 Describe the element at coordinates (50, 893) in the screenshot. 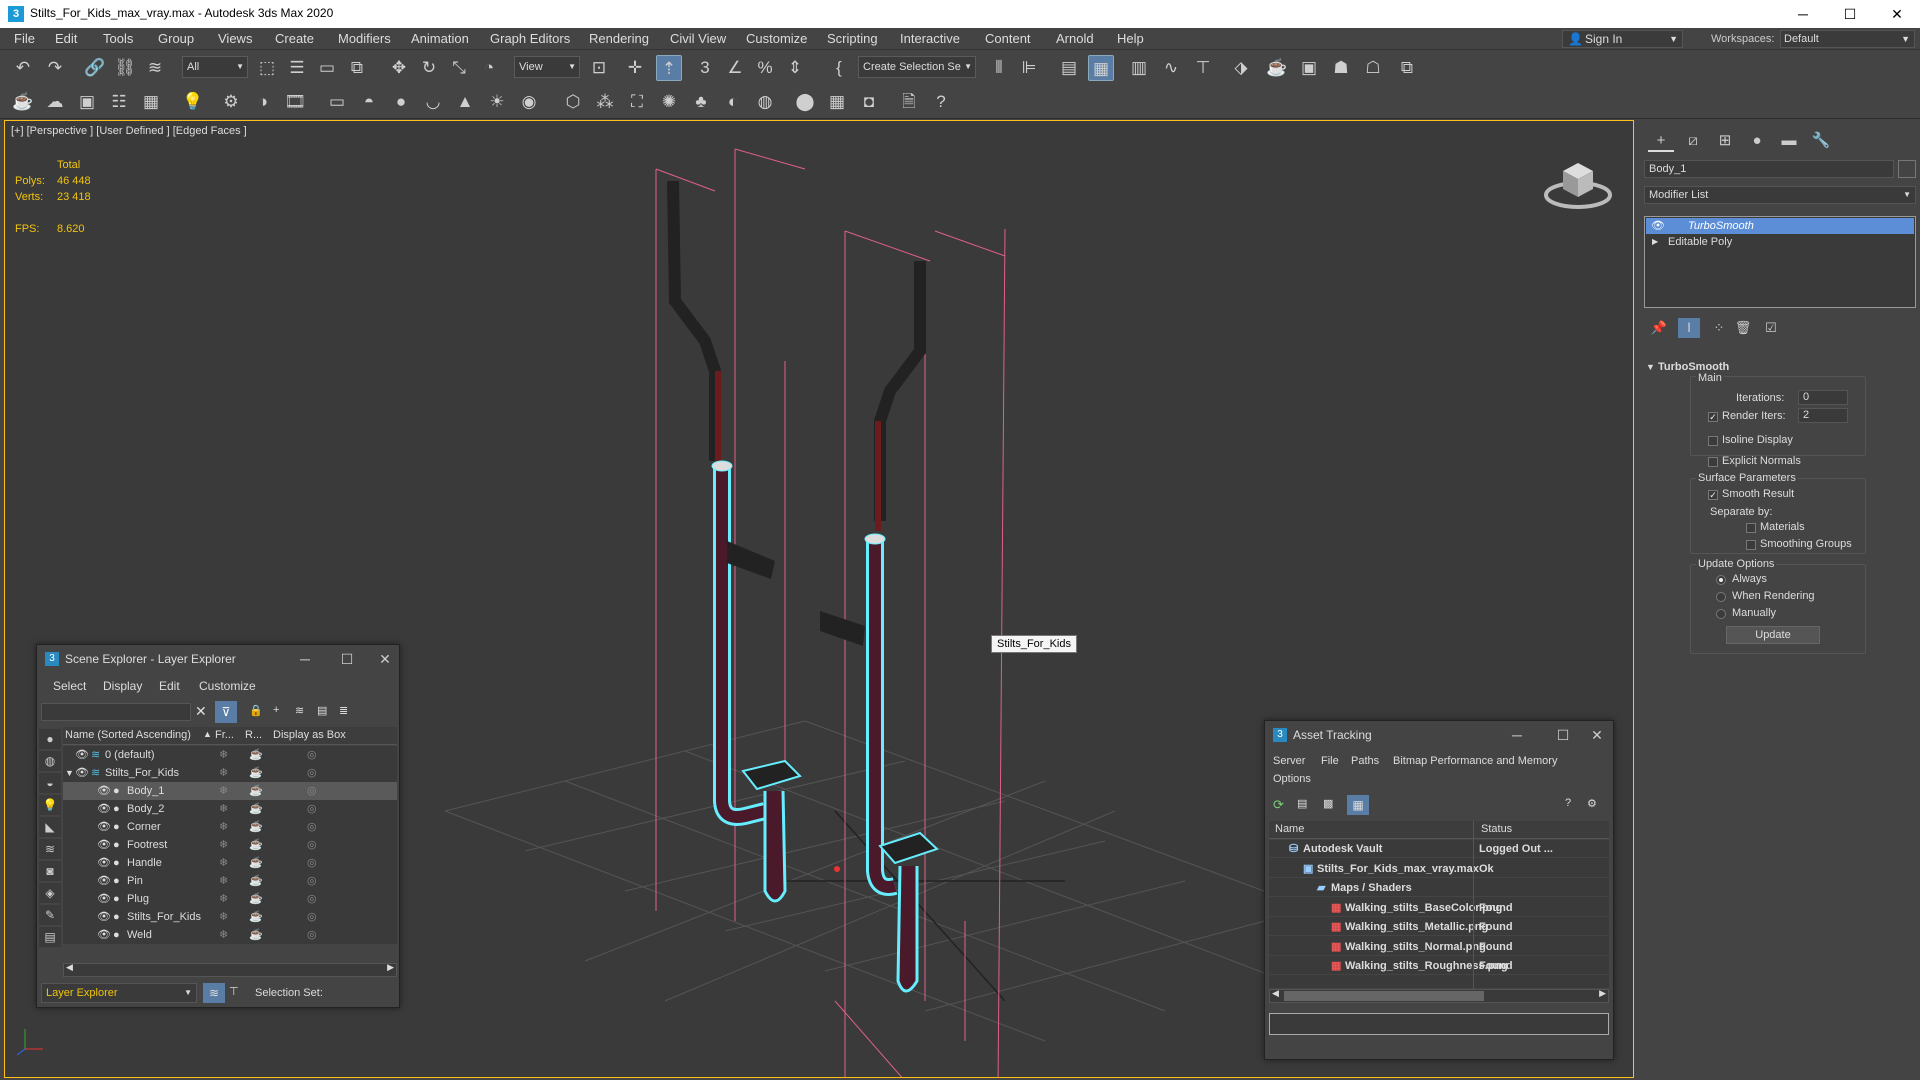

I see `display-groups-icon: ◈` at that location.